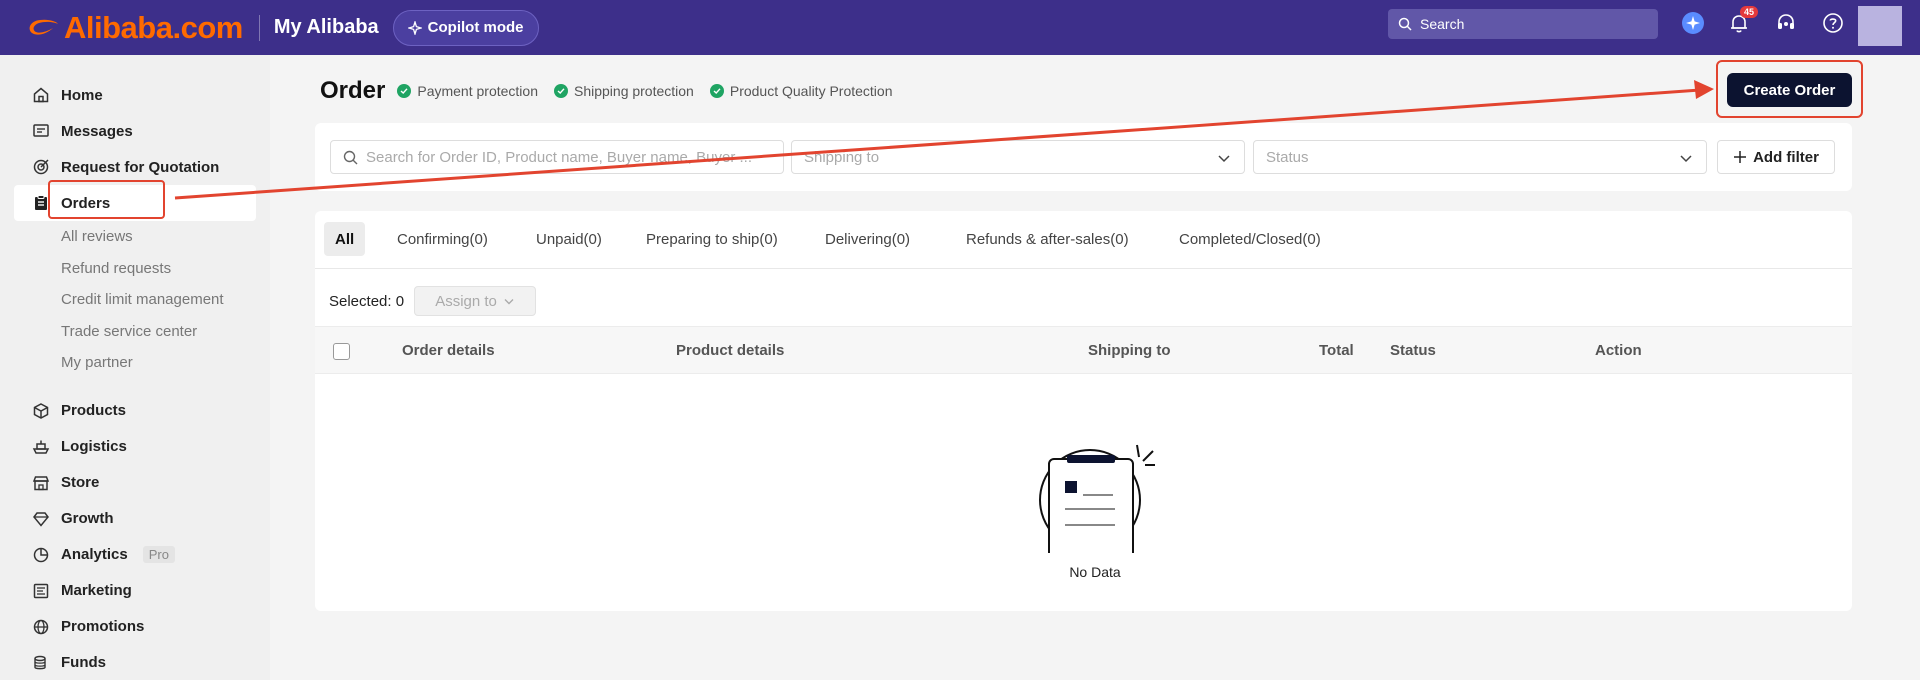 Image resolution: width=1920 pixels, height=680 pixels. I want to click on sidebar-item-products: Products, so click(135, 411).